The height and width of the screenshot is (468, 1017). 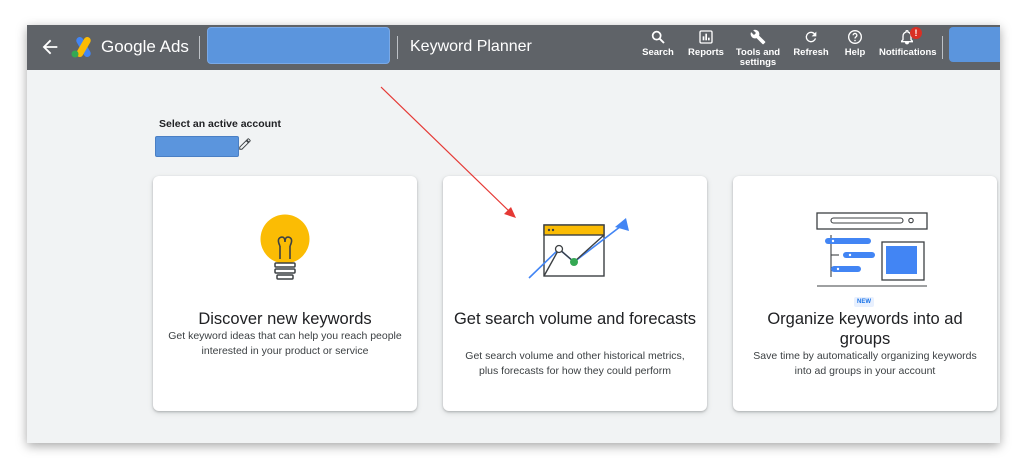 What do you see at coordinates (872, 249) in the screenshot?
I see `grouping-illustration-icon` at bounding box center [872, 249].